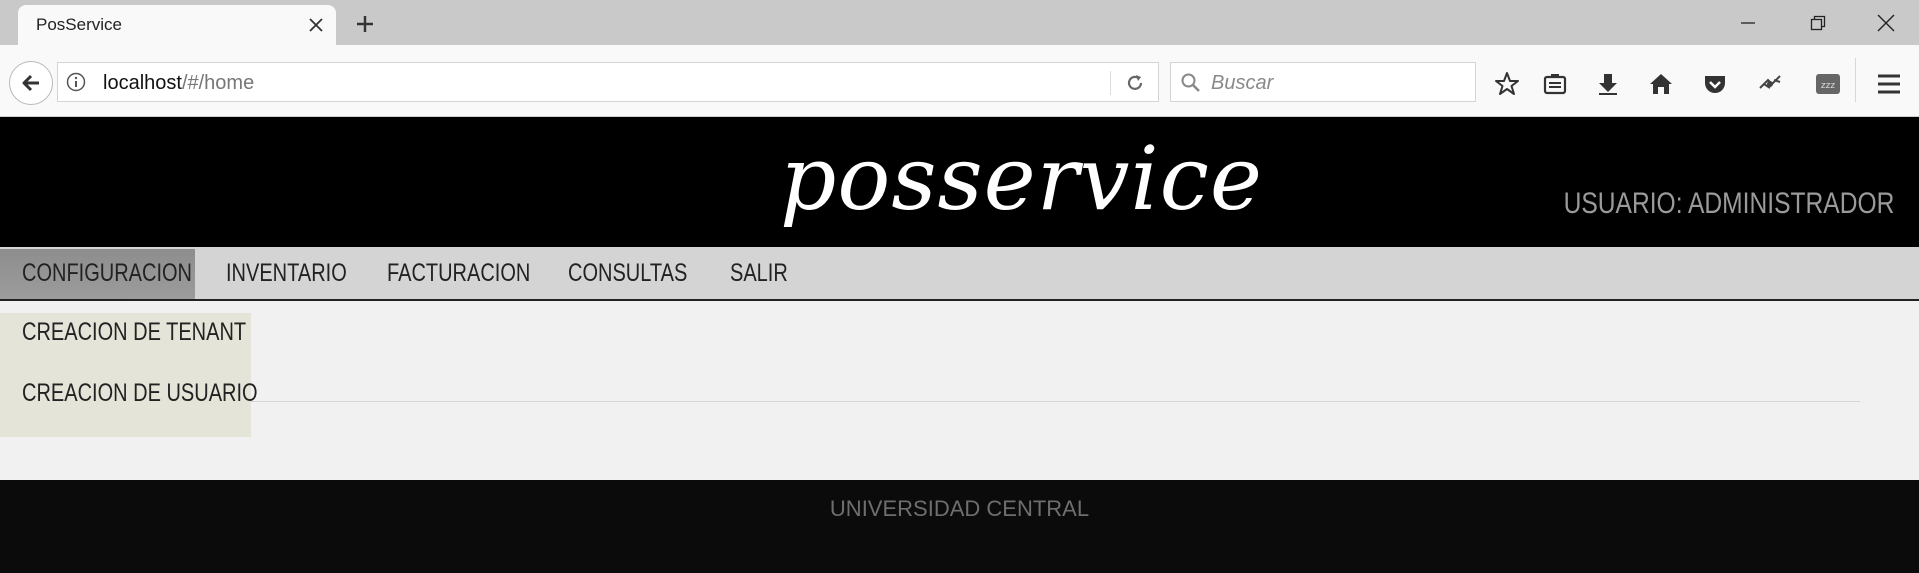 This screenshot has height=573, width=1919. I want to click on extension-zzz-icon: zzz, so click(1828, 84).